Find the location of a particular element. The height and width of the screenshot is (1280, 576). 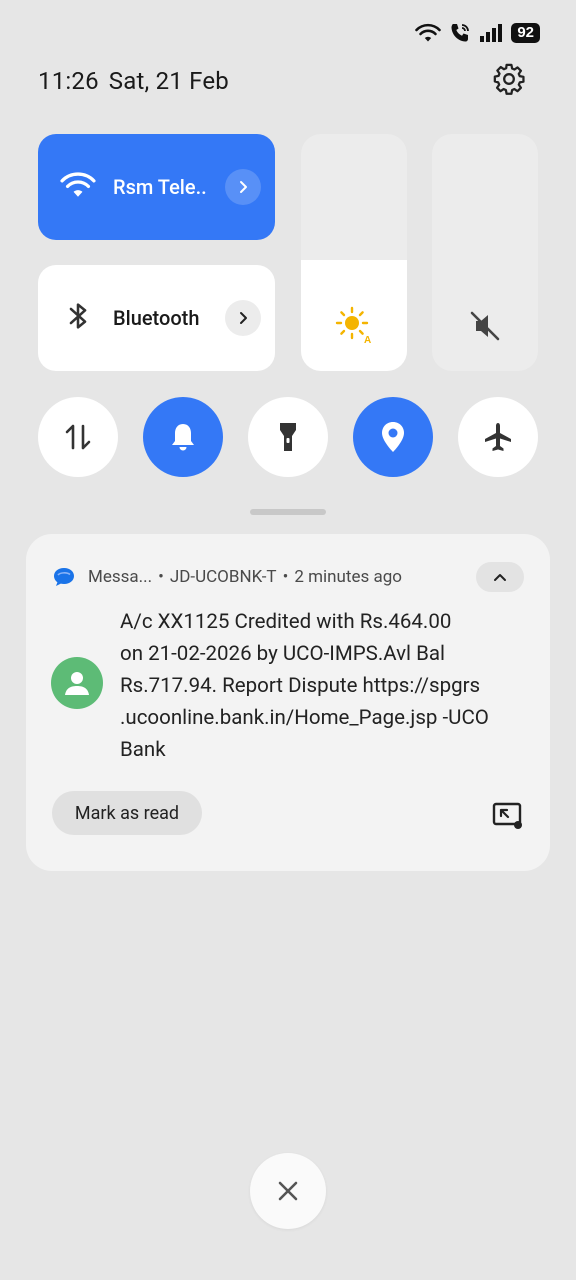

close-icon is located at coordinates (288, 1191).